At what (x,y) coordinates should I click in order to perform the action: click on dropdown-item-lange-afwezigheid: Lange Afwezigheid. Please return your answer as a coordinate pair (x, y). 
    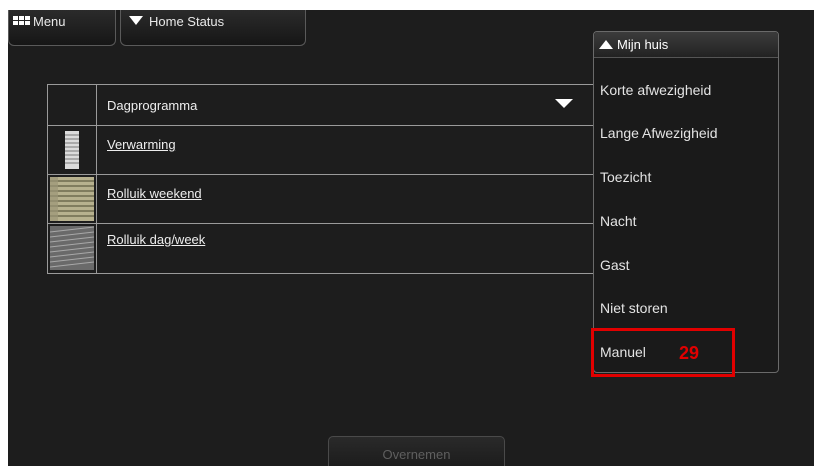
    Looking at the image, I should click on (659, 133).